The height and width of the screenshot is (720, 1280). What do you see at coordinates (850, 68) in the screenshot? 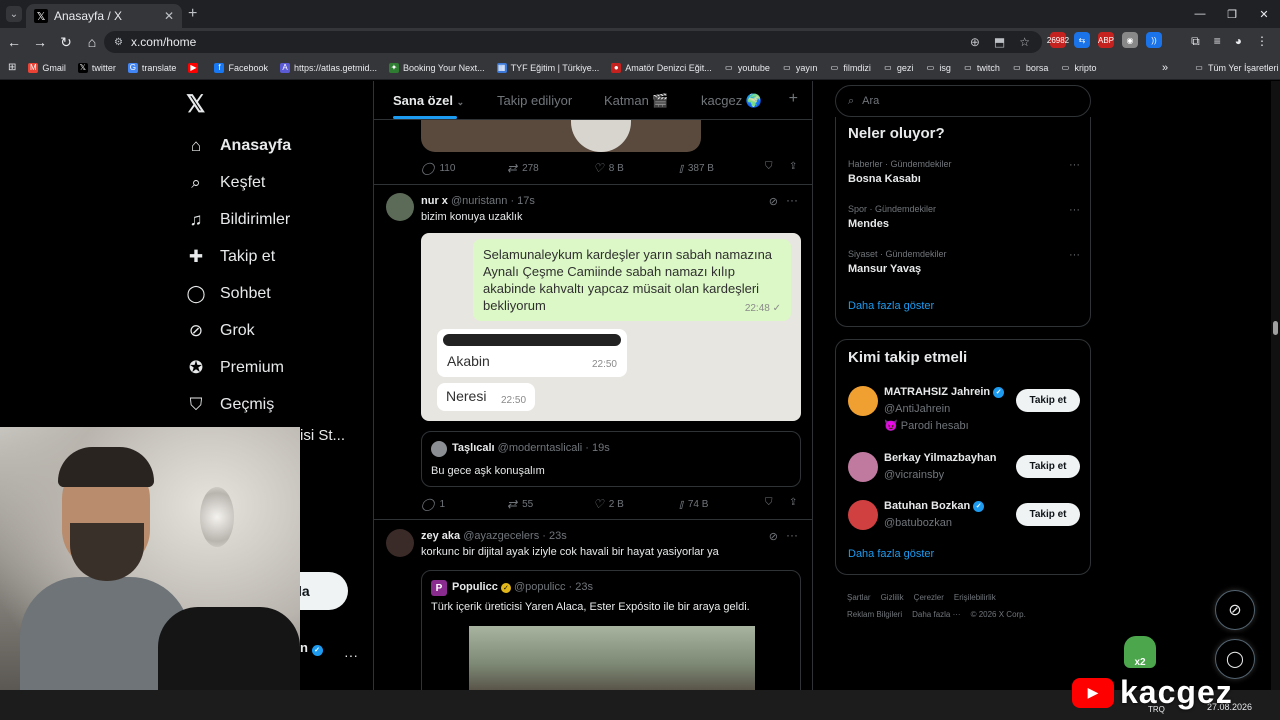
I see `bookmark-item: ▭ filmdizi` at bounding box center [850, 68].